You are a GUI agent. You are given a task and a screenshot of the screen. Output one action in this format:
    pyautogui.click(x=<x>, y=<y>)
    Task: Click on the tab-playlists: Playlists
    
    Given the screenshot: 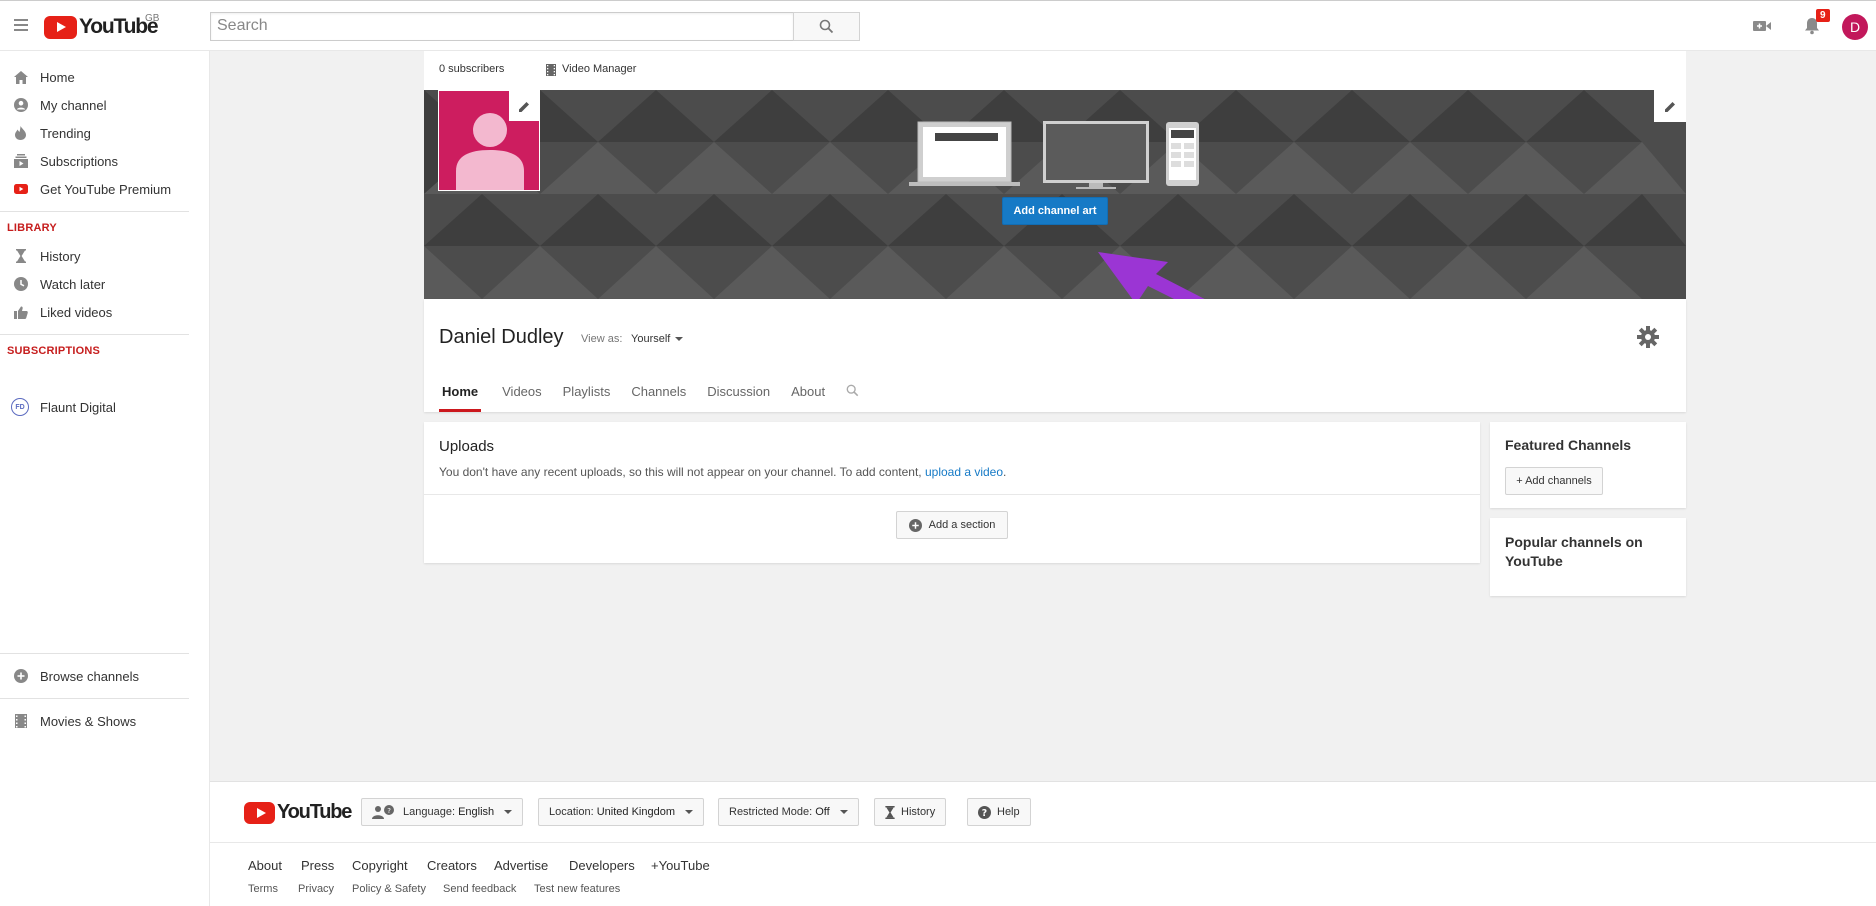 What is the action you would take?
    pyautogui.click(x=587, y=393)
    